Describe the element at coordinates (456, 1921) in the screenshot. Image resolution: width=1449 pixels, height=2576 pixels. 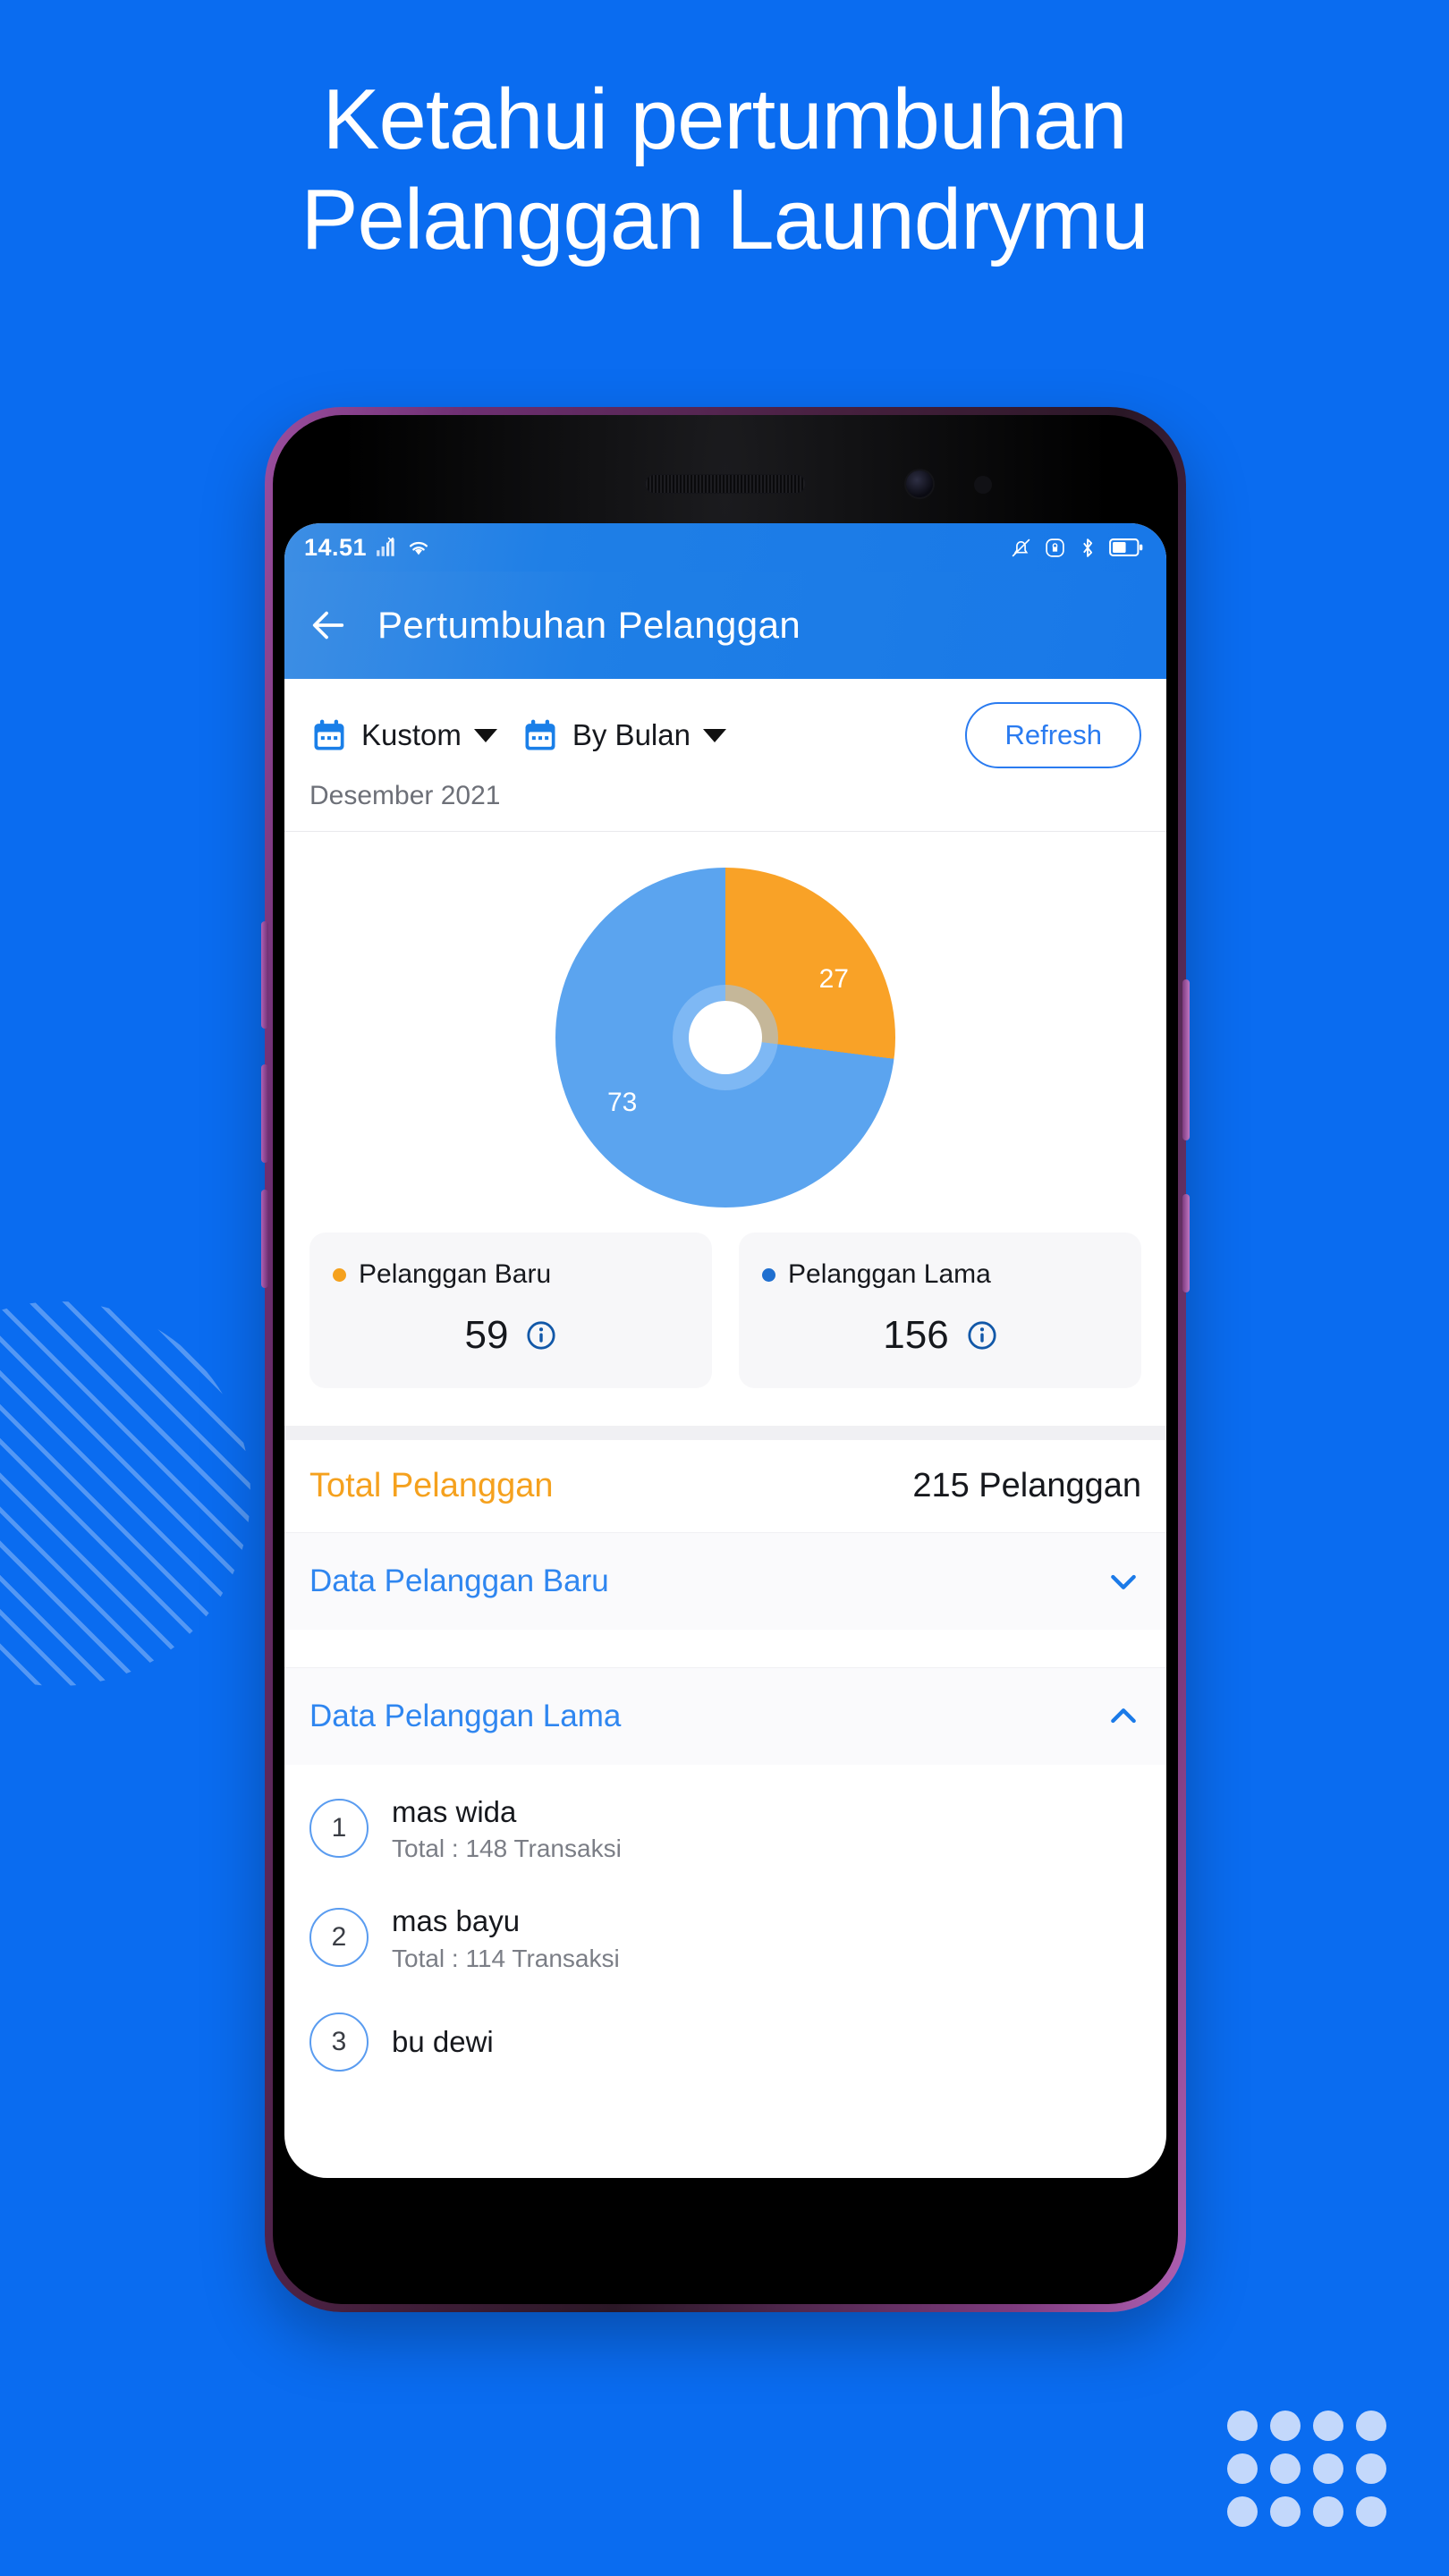
I see `customer-name: mas bayu` at that location.